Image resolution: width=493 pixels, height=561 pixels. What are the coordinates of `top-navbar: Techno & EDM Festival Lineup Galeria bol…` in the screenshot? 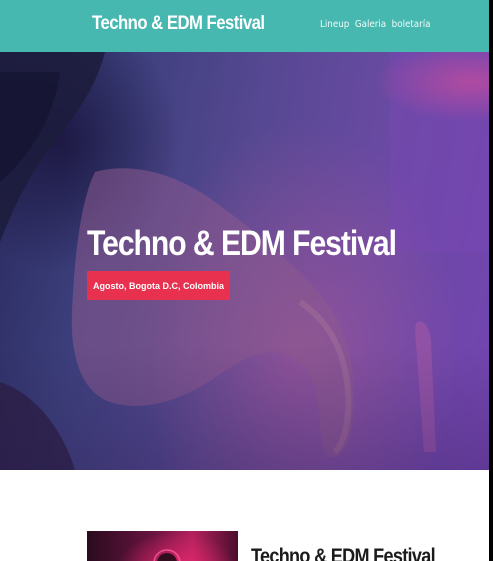 It's located at (244, 26).